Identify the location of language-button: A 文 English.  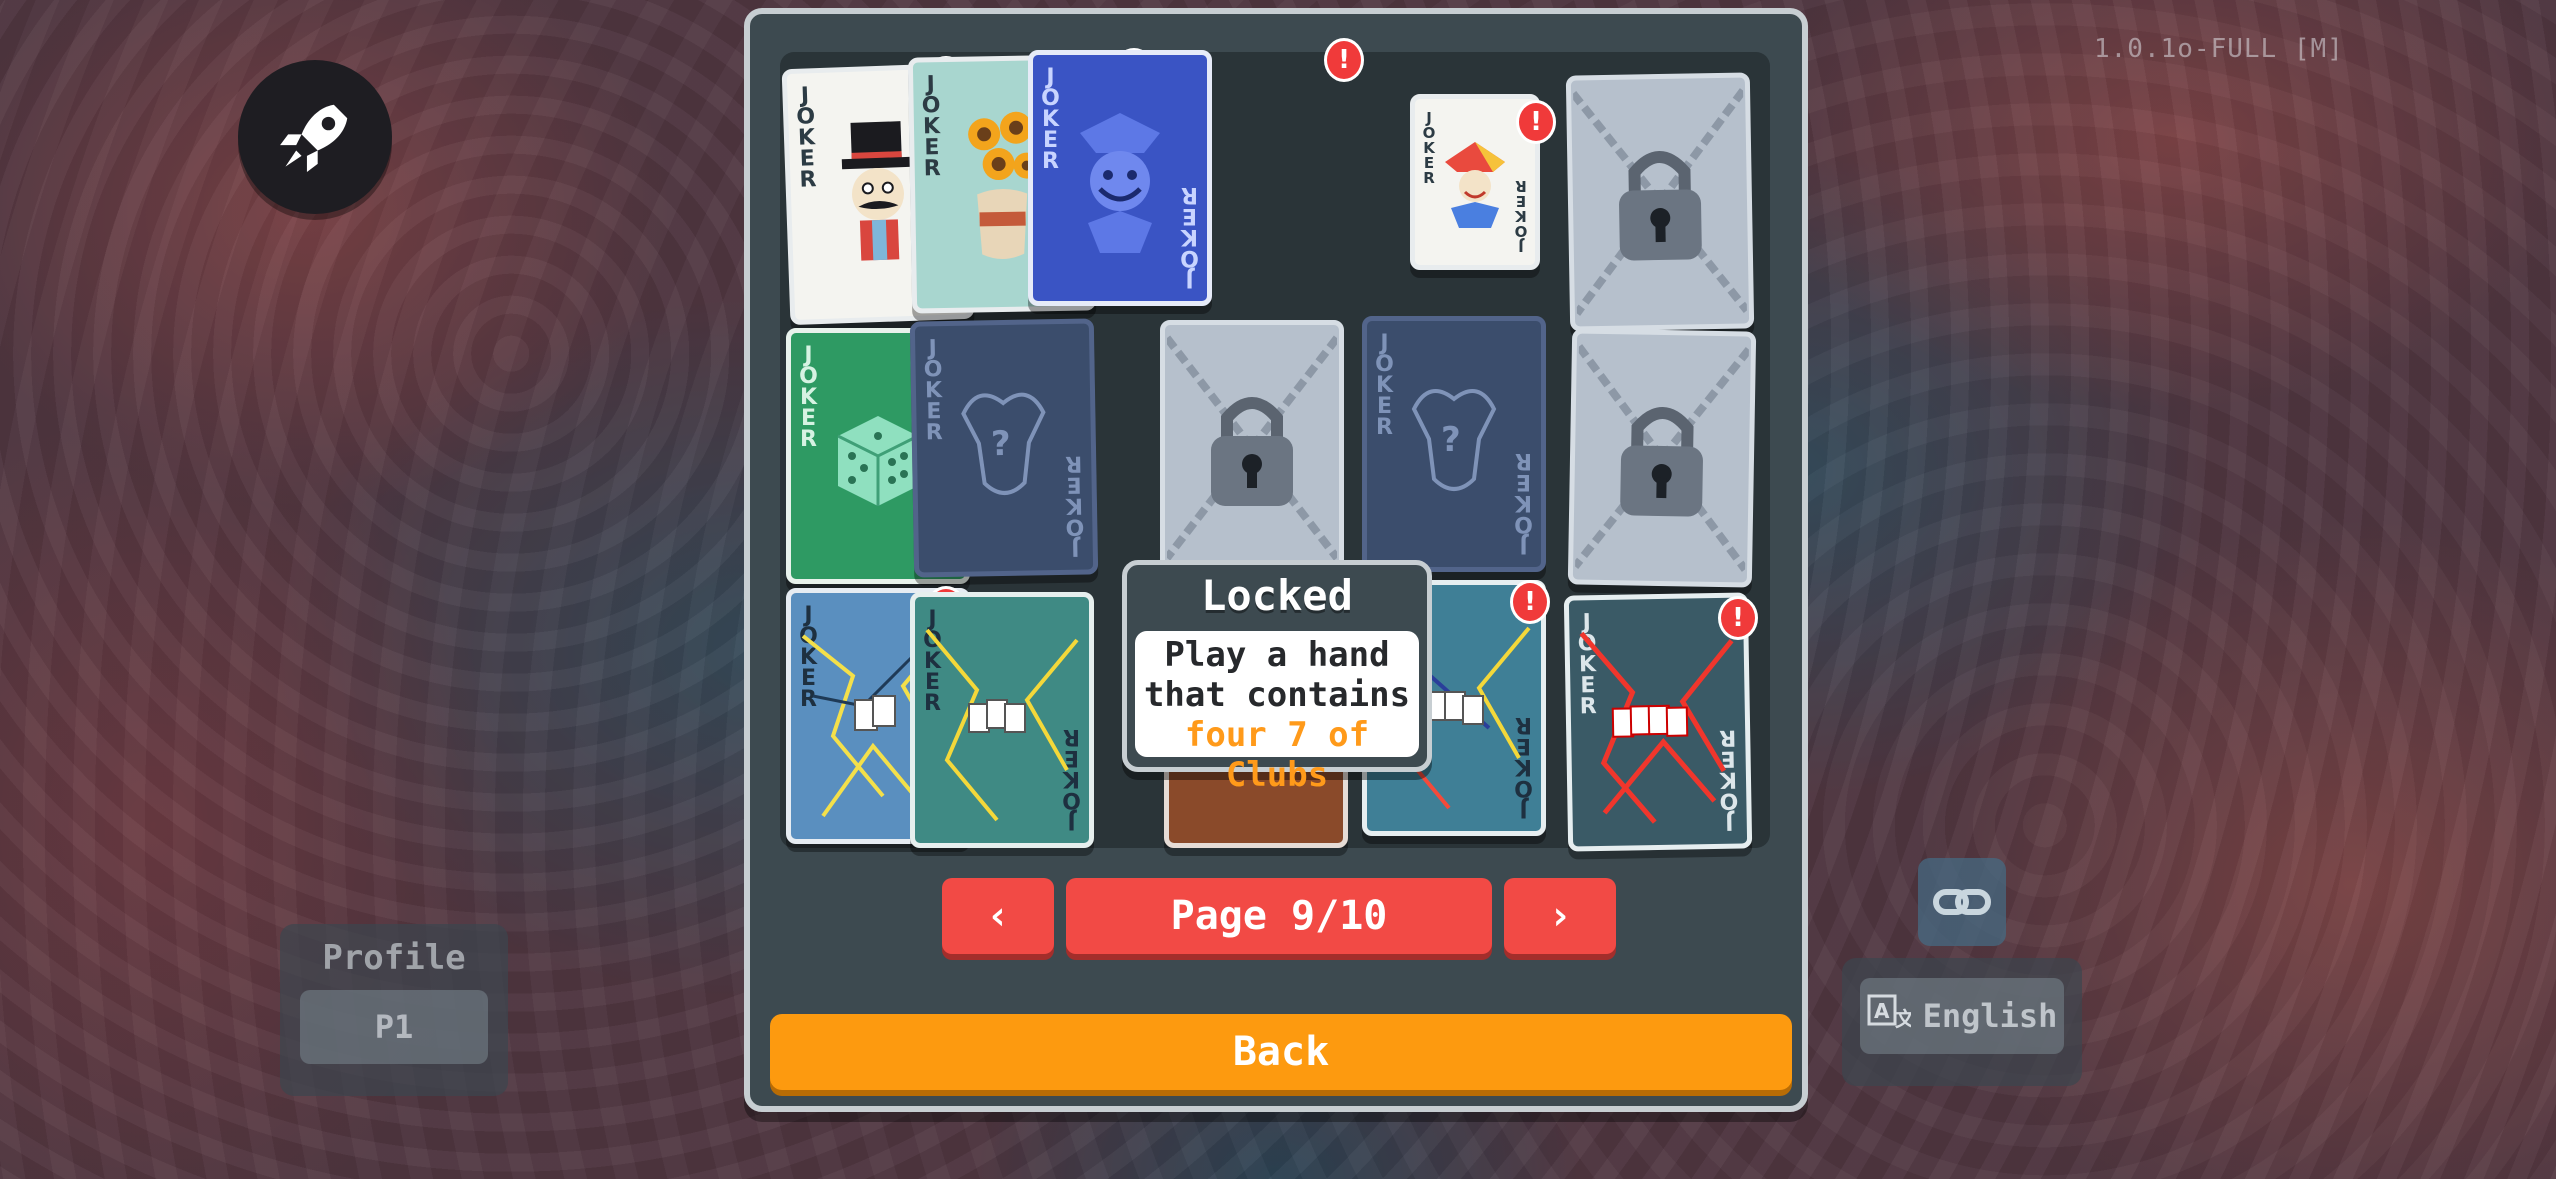
(1962, 1016).